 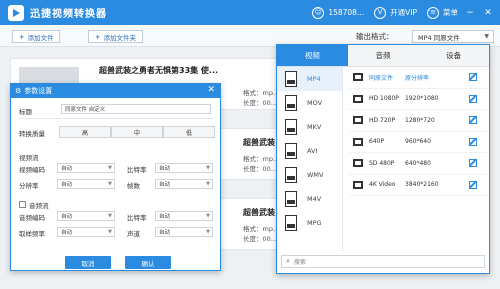 What do you see at coordinates (381, 78) in the screenshot?
I see `quality-name: 同原文件` at bounding box center [381, 78].